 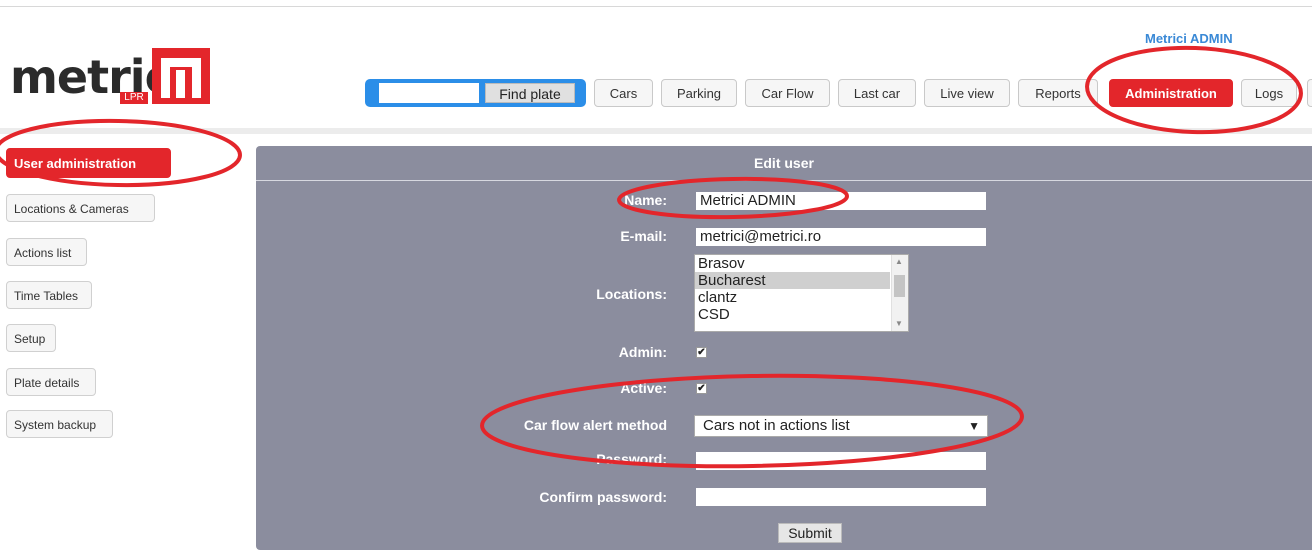 I want to click on admin-checkbox: ✔, so click(x=701, y=352).